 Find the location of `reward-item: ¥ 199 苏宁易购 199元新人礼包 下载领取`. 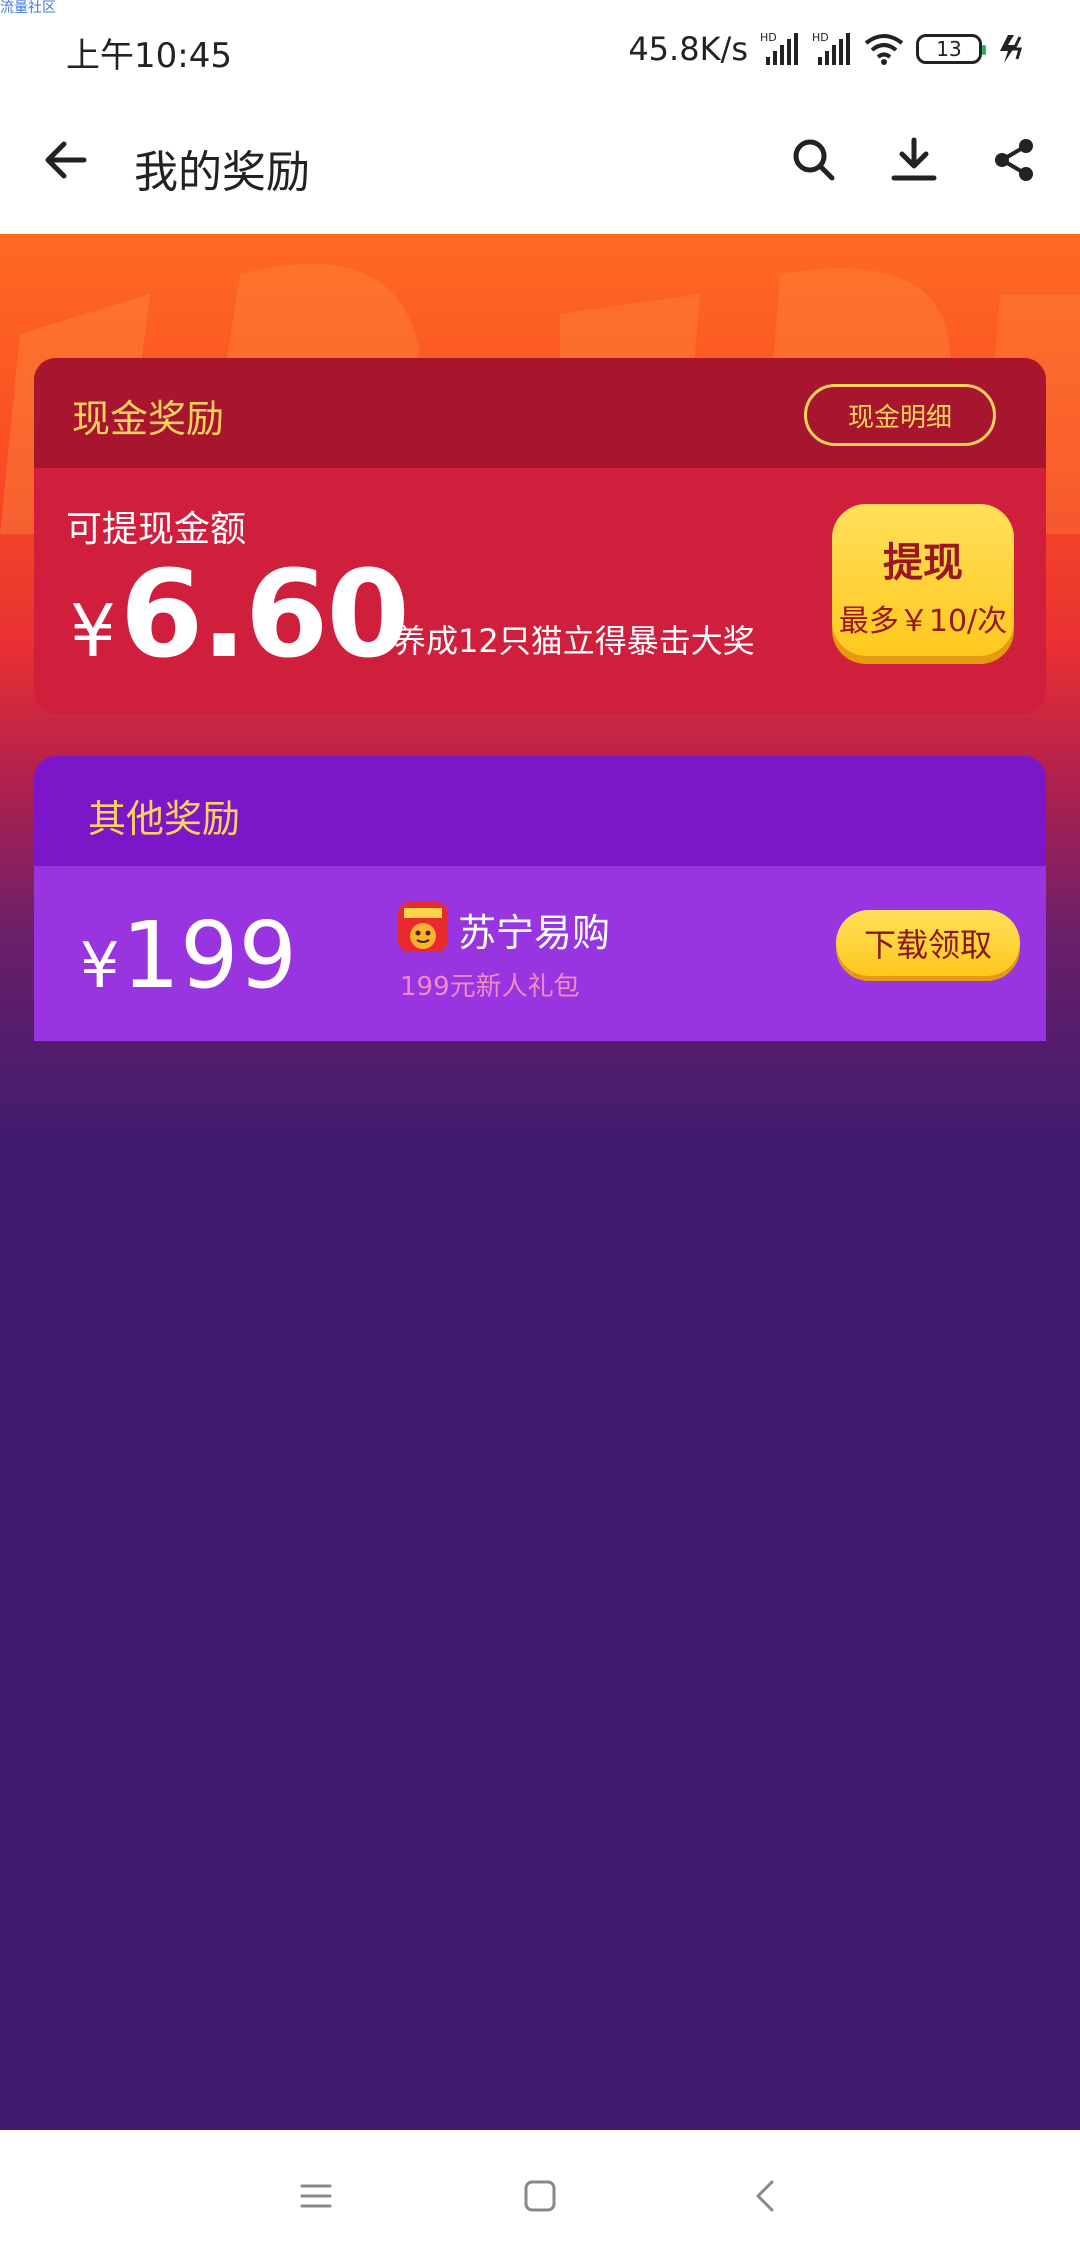

reward-item: ¥ 199 苏宁易购 199元新人礼包 下载领取 is located at coordinates (540, 953).